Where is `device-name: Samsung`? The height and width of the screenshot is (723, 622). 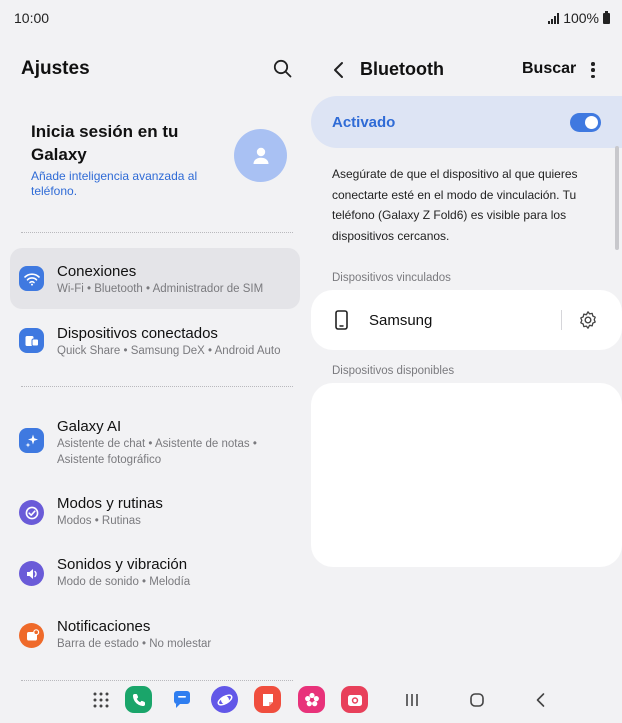
device-name: Samsung is located at coordinates (401, 320).